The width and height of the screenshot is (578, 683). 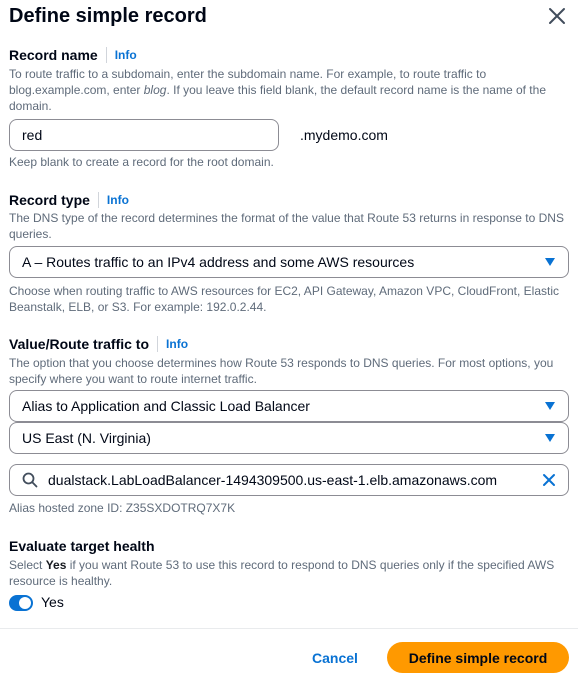 I want to click on search-icon, so click(x=30, y=480).